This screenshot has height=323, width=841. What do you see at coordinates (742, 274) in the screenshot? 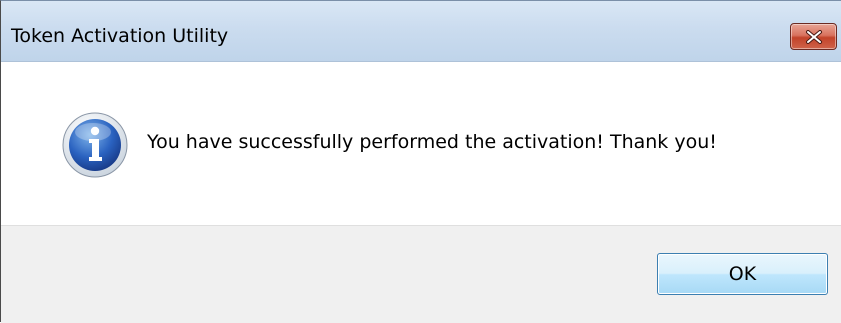
I see `ok-button: OK` at bounding box center [742, 274].